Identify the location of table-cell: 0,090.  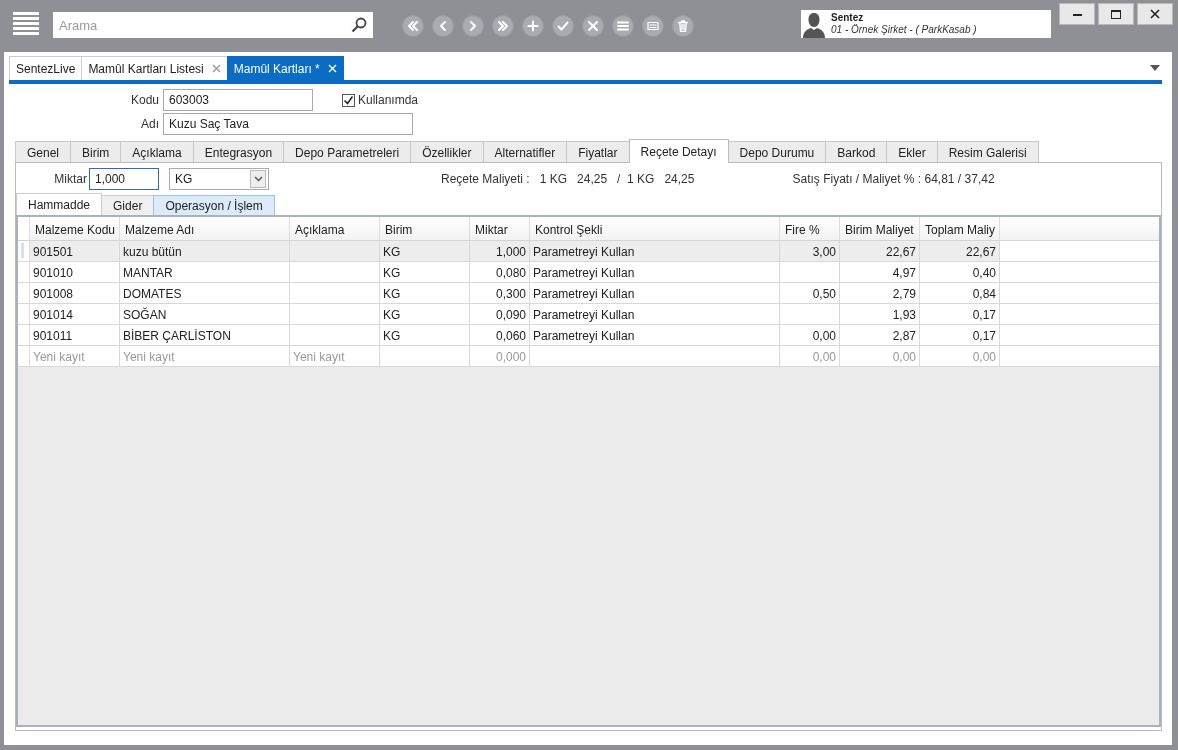
(500, 314).